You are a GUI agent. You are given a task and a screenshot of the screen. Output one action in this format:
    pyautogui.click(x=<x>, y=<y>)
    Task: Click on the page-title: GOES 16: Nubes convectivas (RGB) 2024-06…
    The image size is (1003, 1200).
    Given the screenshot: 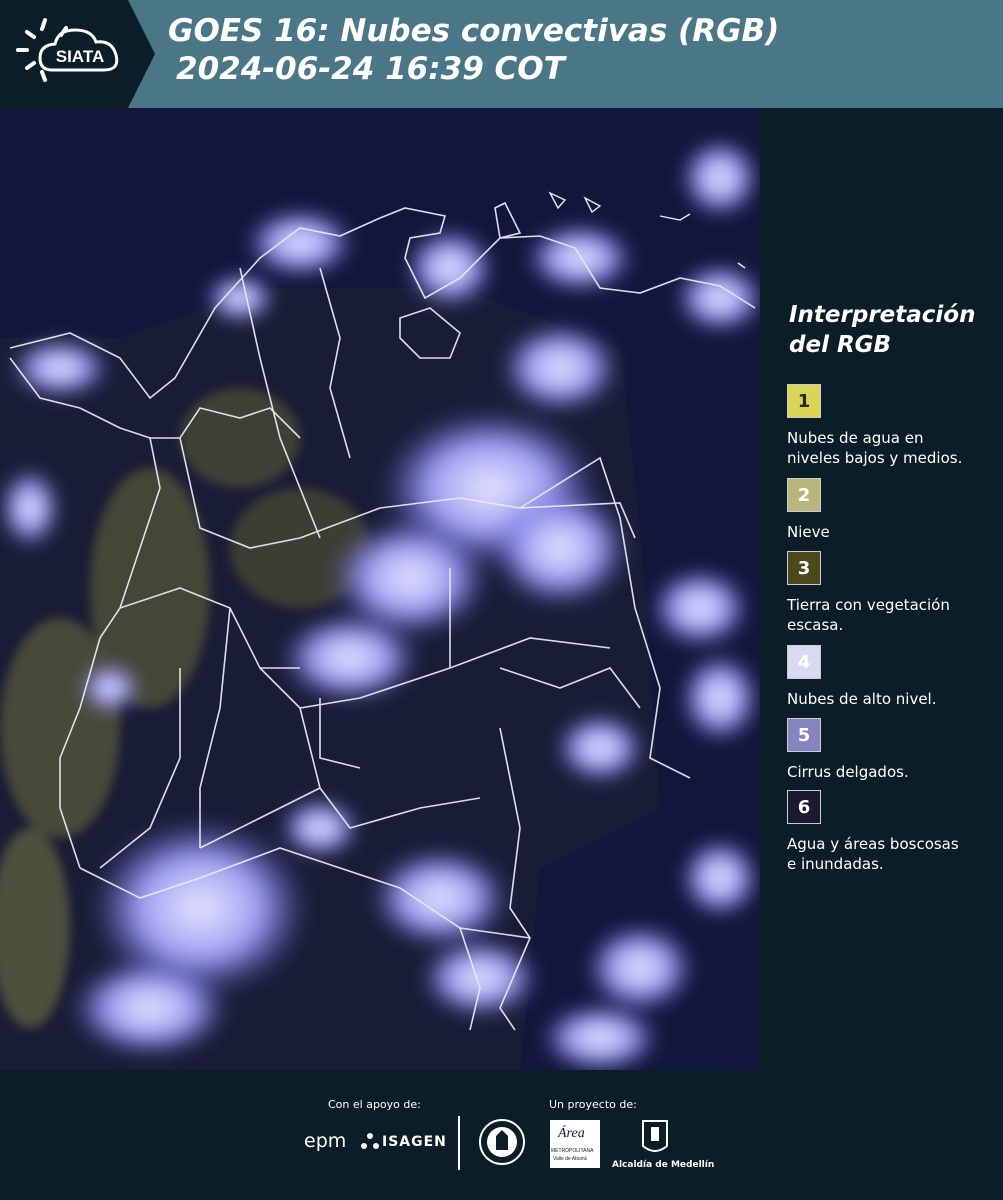 What is the action you would take?
    pyautogui.click(x=473, y=50)
    